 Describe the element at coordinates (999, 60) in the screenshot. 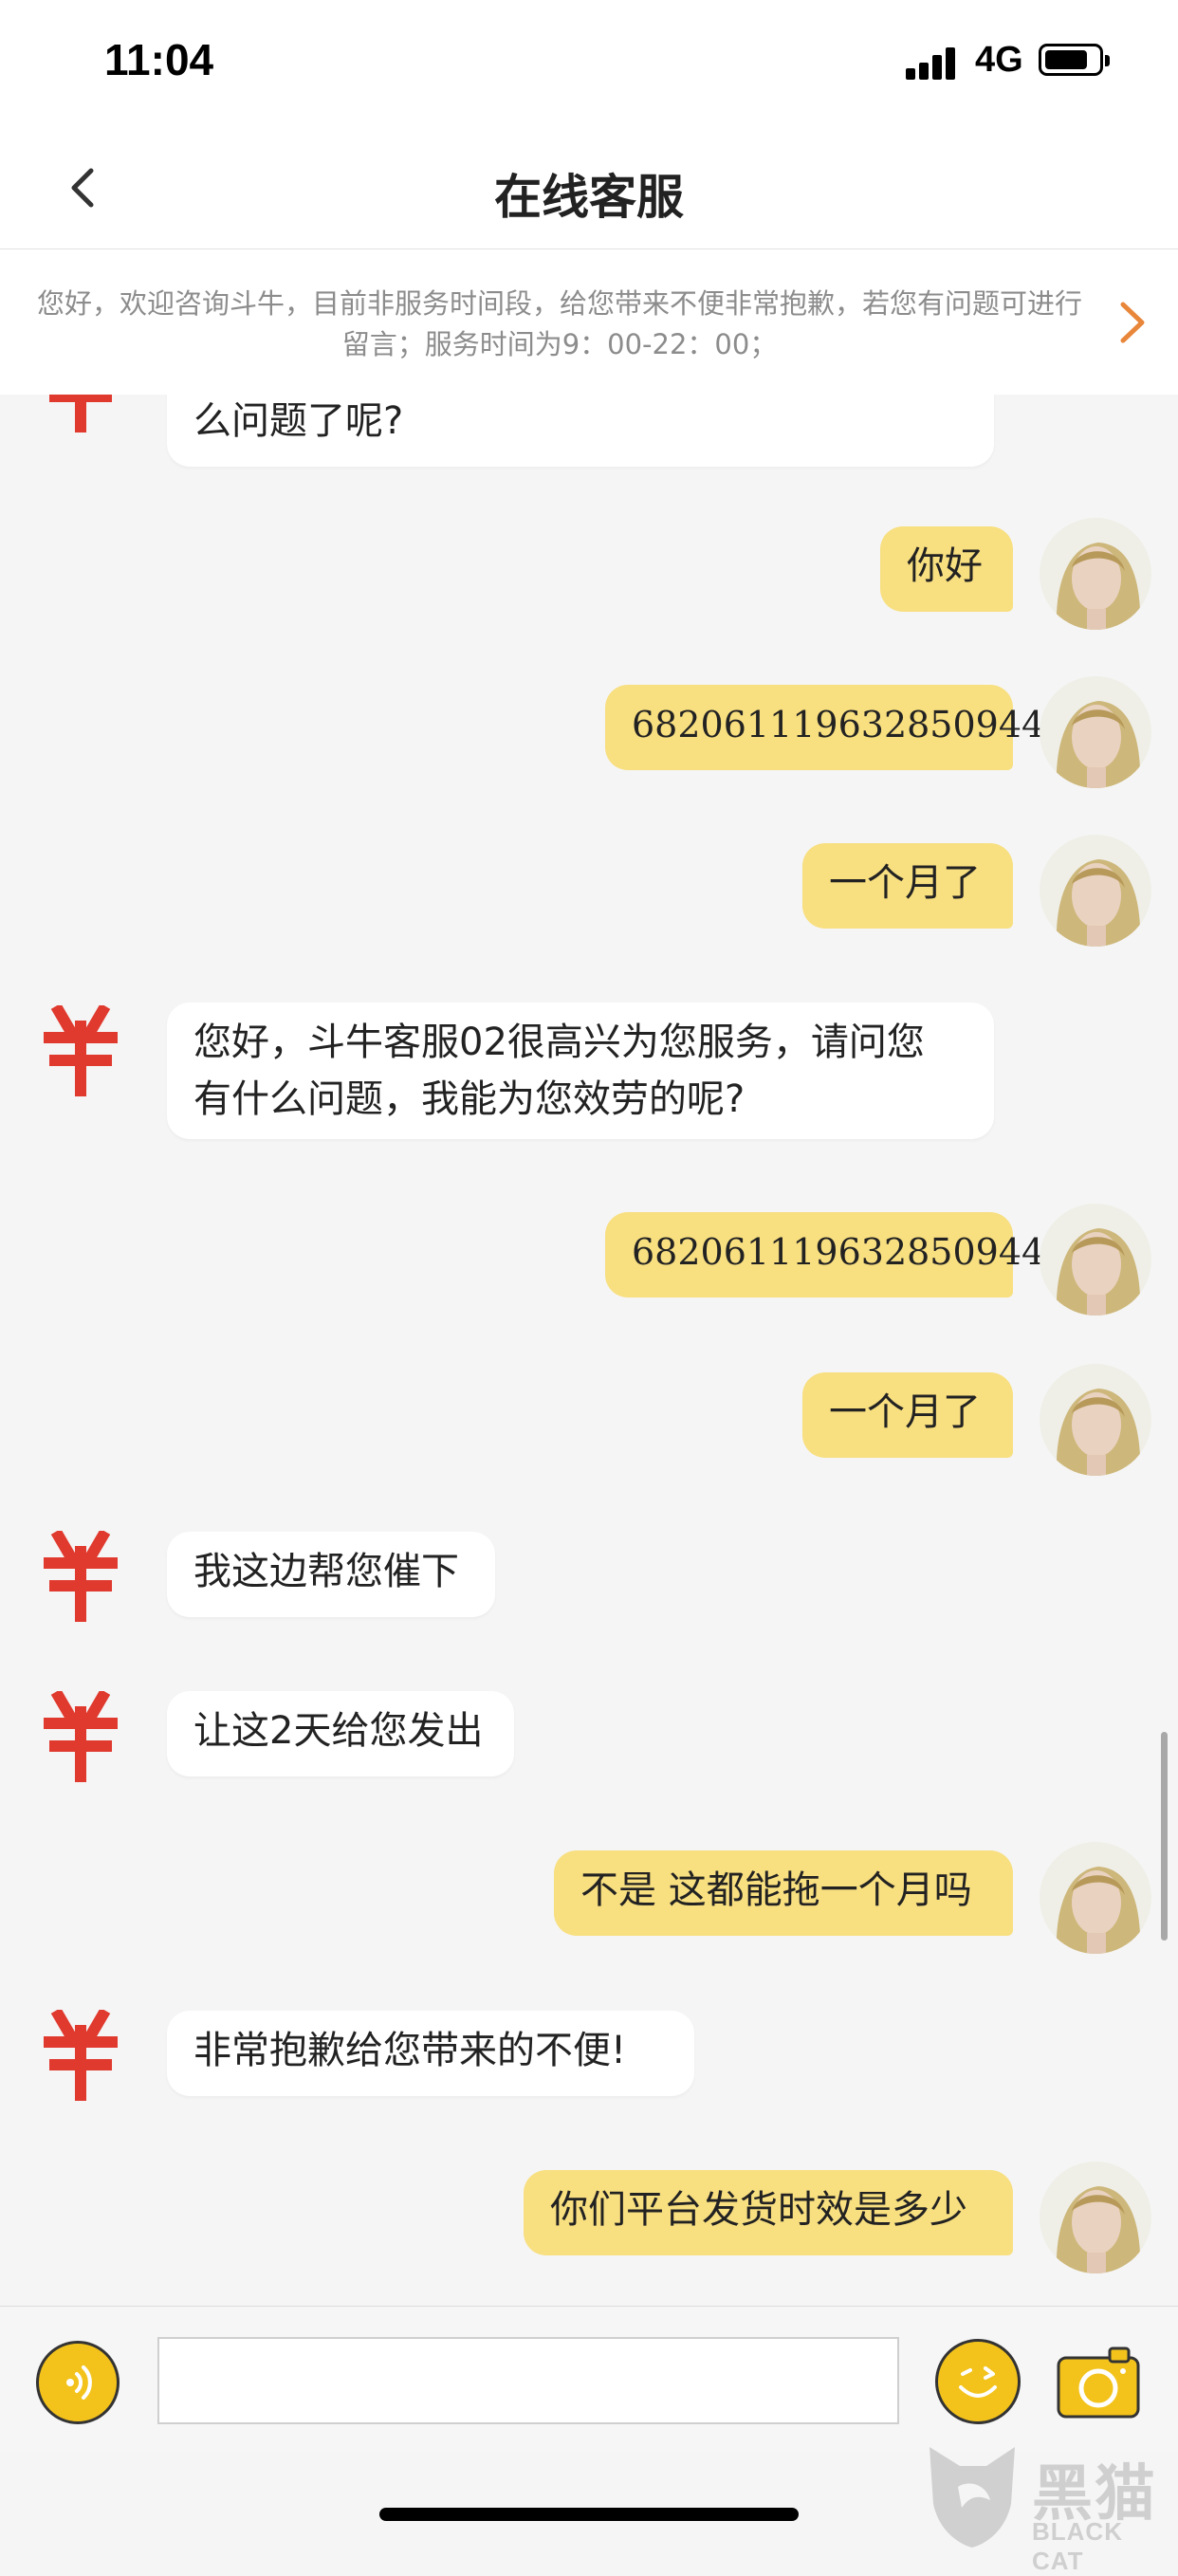

I see `network-type: 4G` at that location.